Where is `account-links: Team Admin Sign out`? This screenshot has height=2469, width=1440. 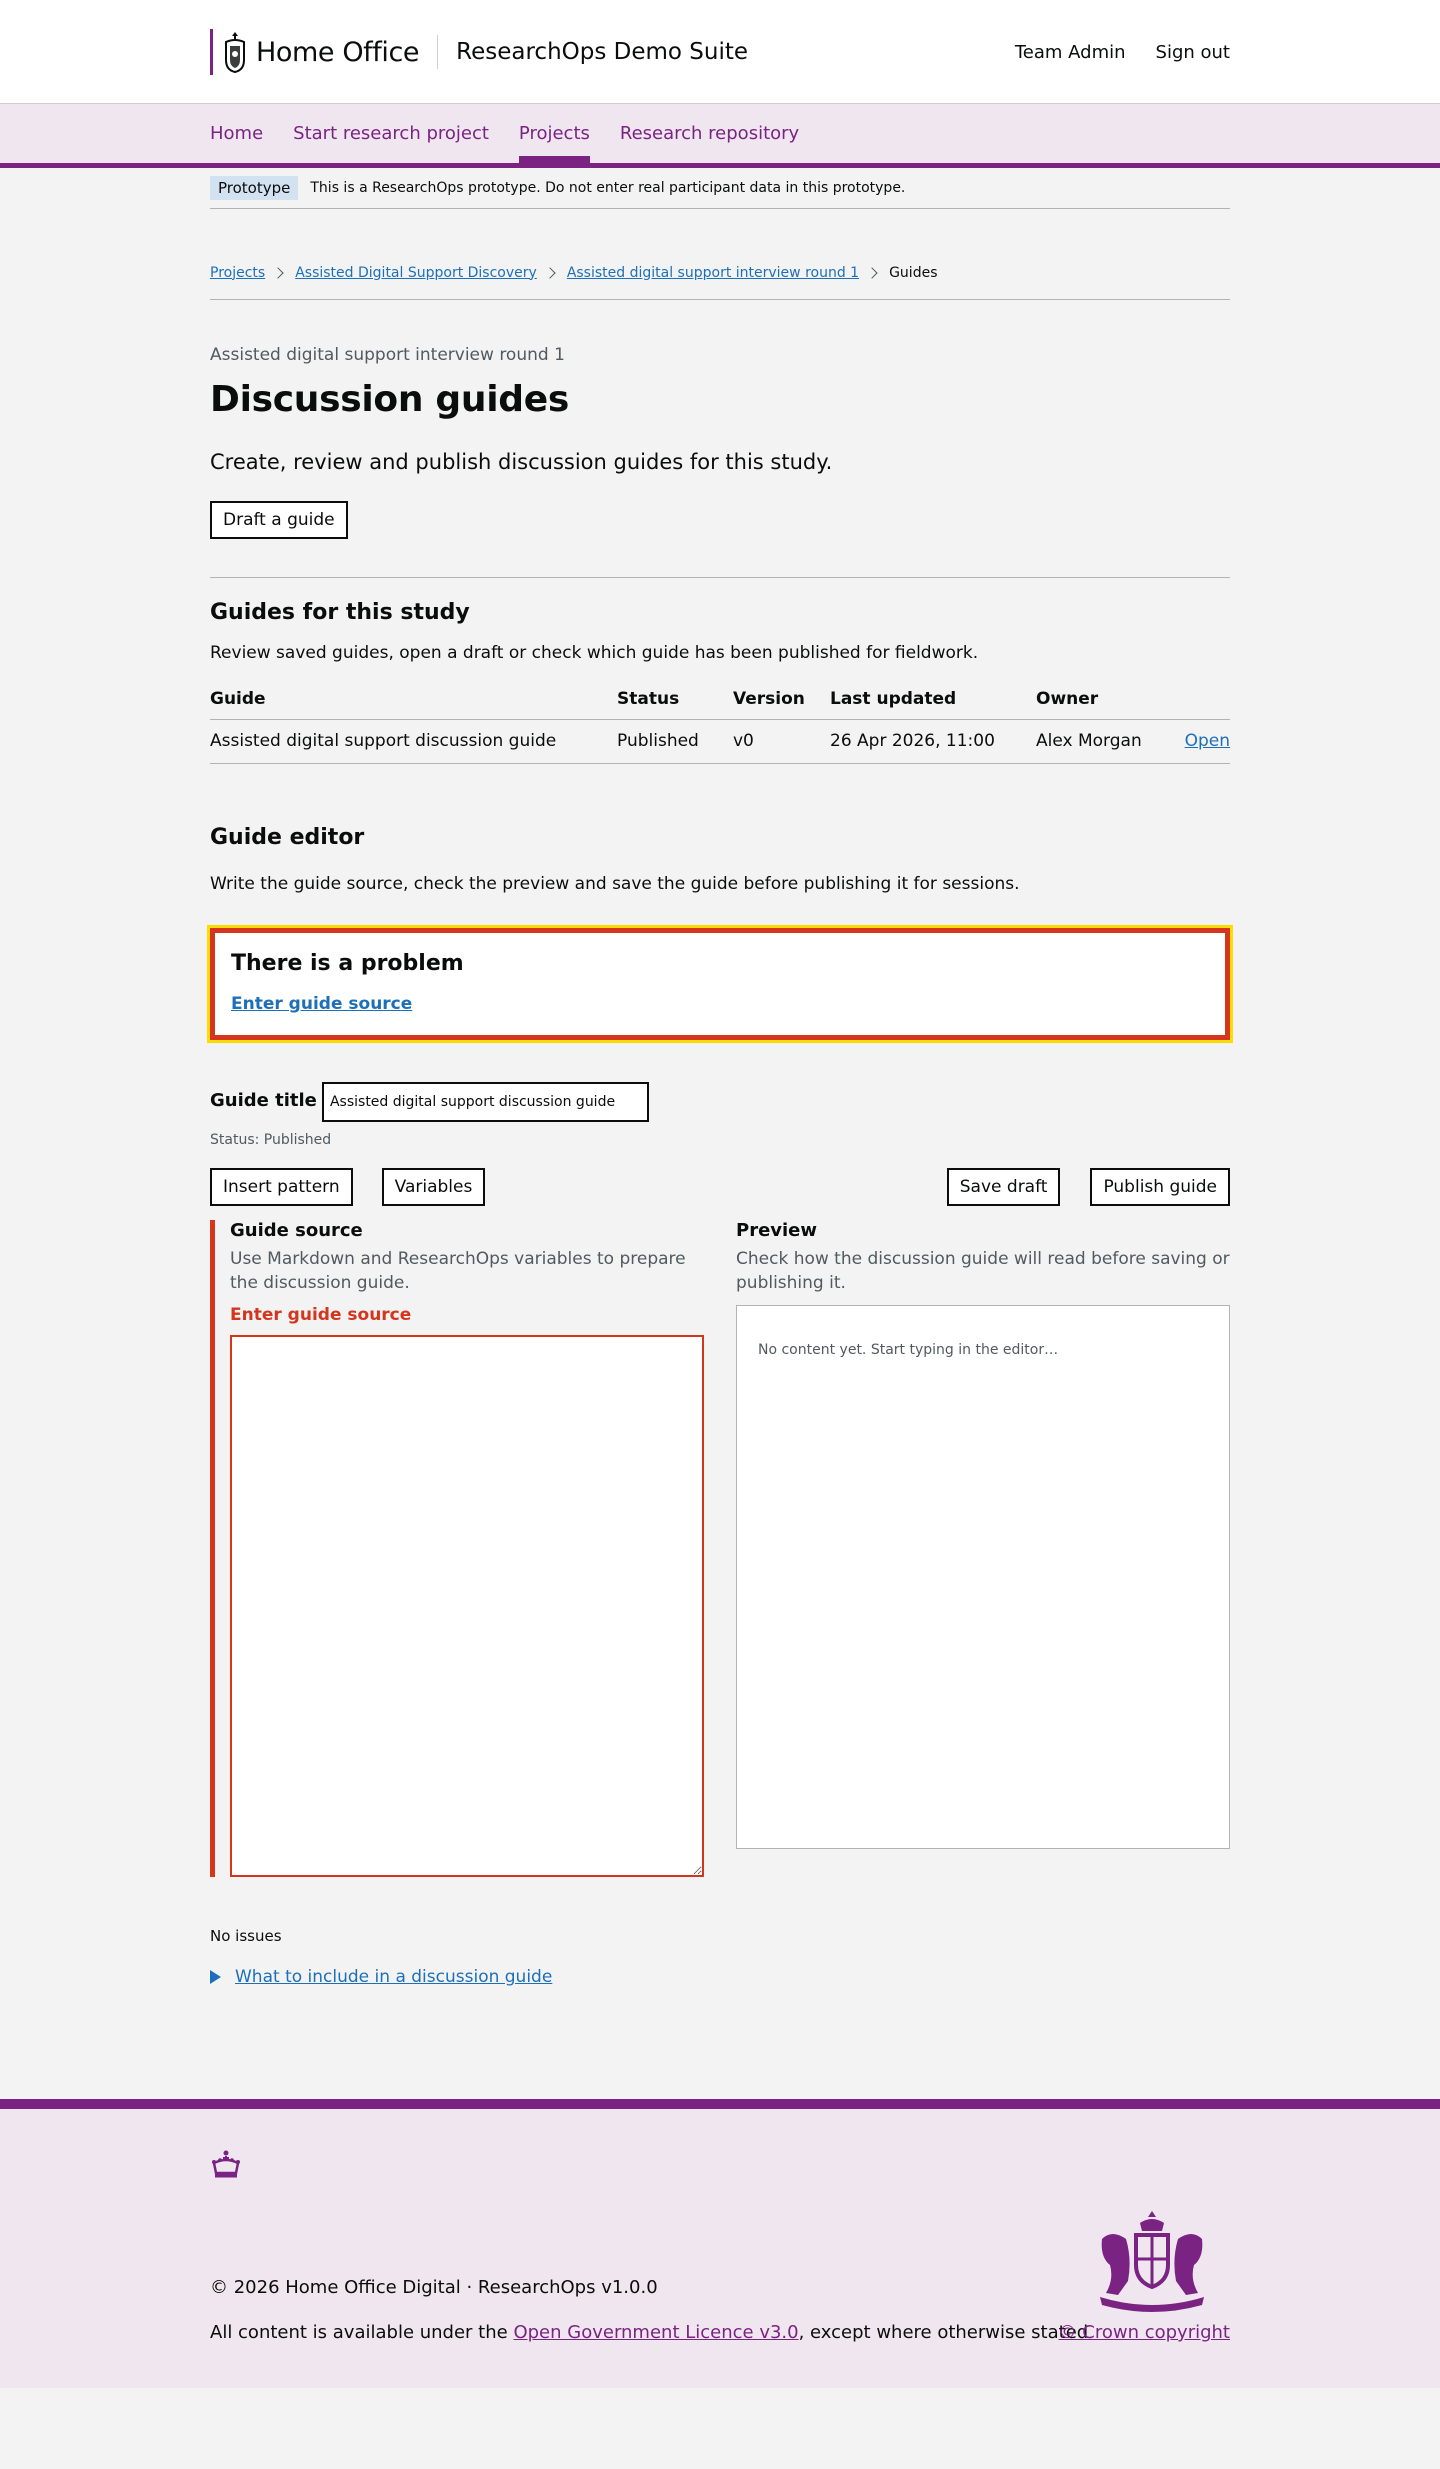
account-links: Team Admin Sign out is located at coordinates (1122, 52).